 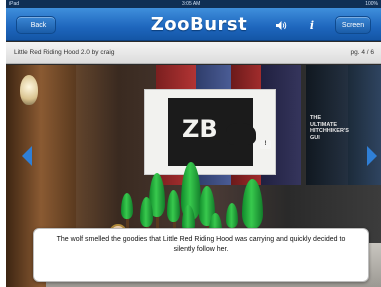 What do you see at coordinates (312, 25) in the screenshot?
I see `info-button: i` at bounding box center [312, 25].